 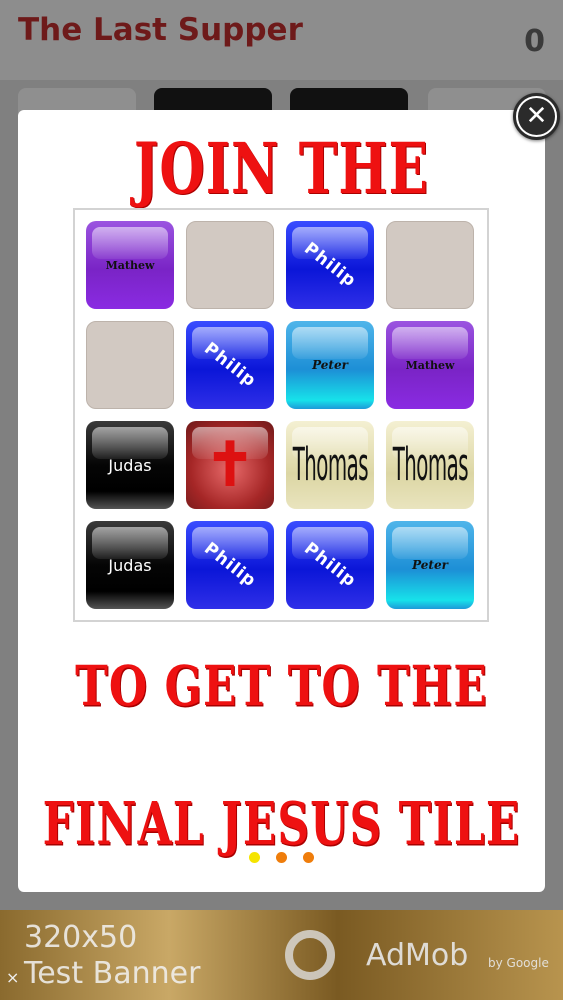 What do you see at coordinates (12, 977) in the screenshot?
I see `ad-close-icon: ×` at bounding box center [12, 977].